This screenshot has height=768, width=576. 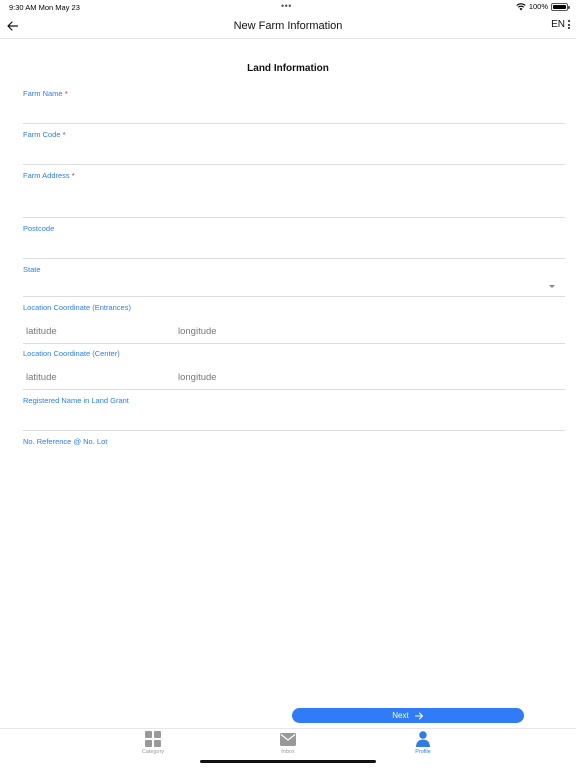 I want to click on entrances-longitude-input, so click(x=248, y=331).